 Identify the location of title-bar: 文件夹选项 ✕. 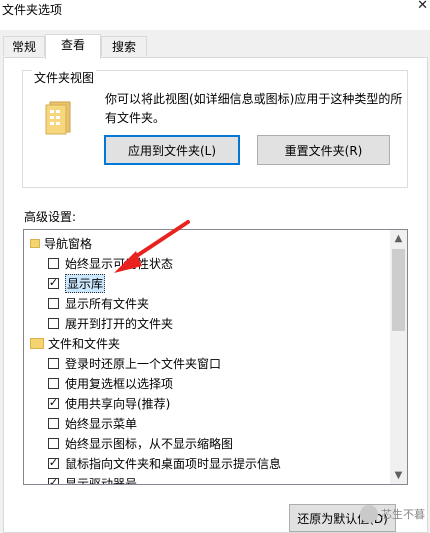
(215, 15).